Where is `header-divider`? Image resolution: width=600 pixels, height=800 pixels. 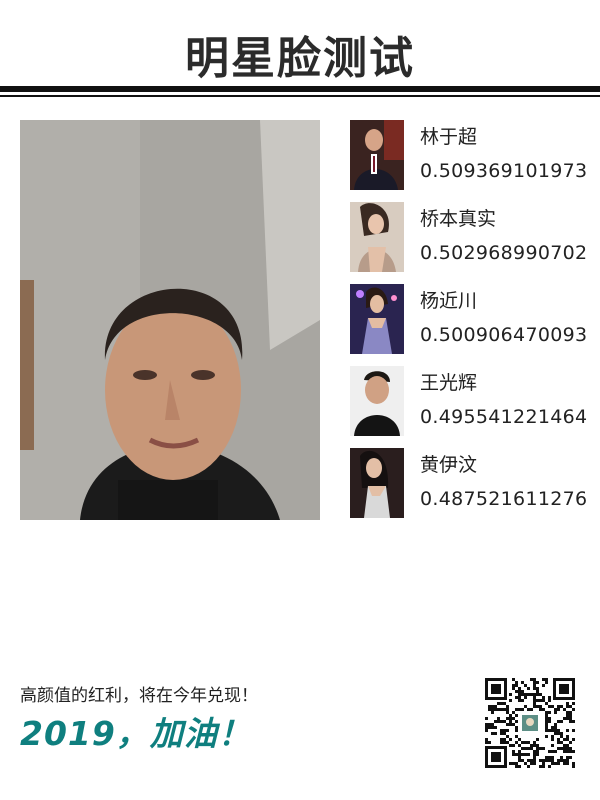
header-divider is located at coordinates (300, 89).